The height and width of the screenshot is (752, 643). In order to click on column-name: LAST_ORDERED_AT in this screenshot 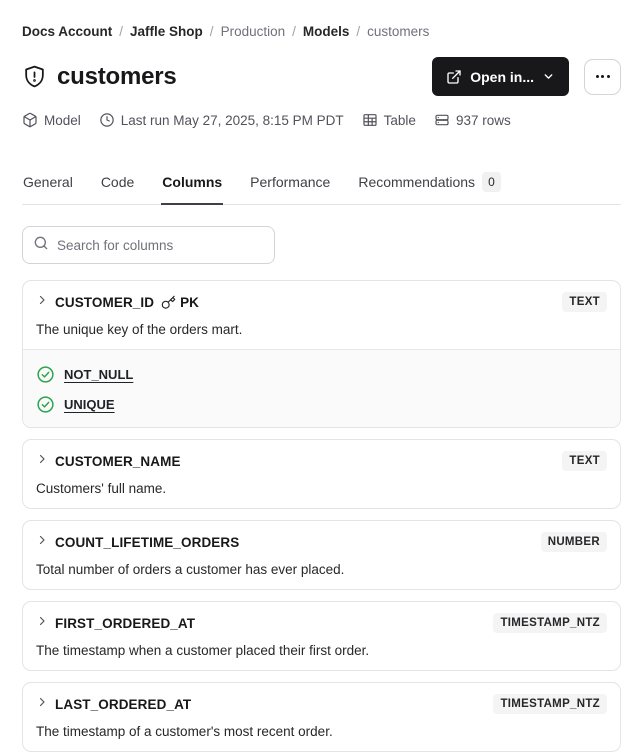, I will do `click(123, 704)`.